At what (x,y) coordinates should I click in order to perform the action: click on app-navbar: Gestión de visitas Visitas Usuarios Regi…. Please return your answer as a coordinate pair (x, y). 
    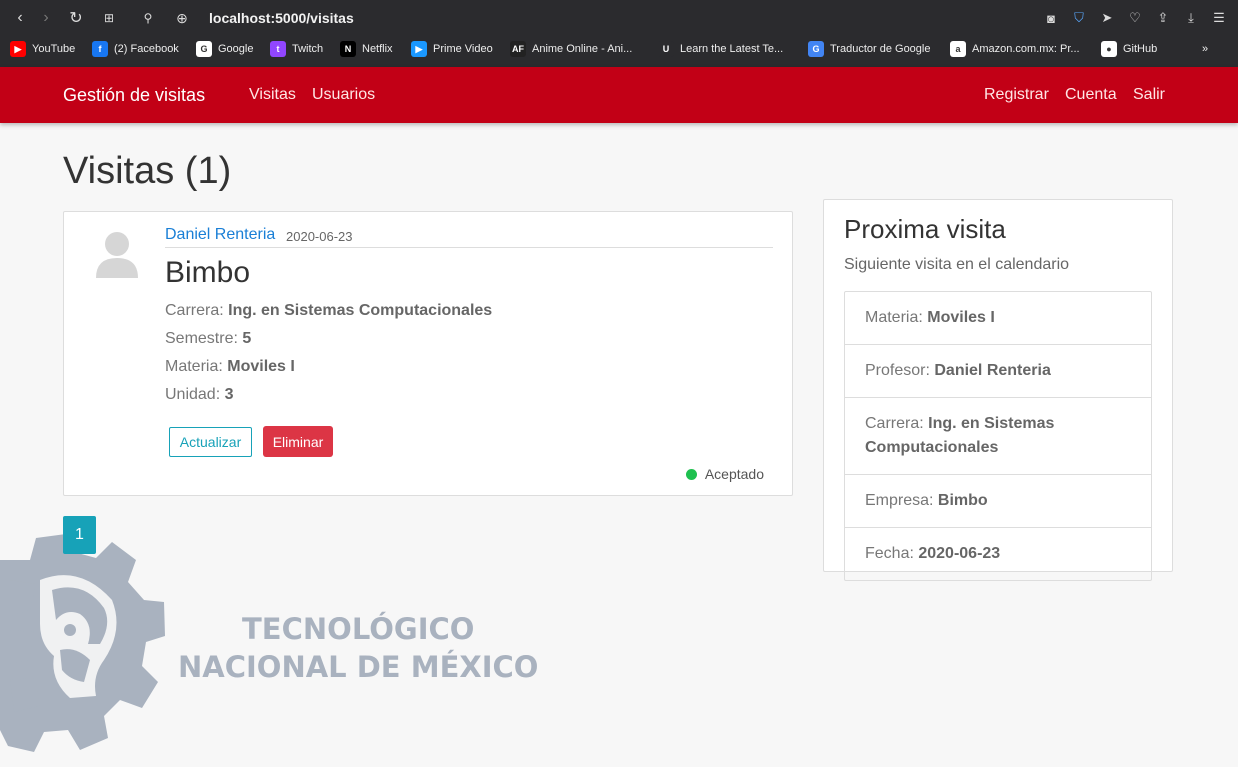
    Looking at the image, I should click on (619, 95).